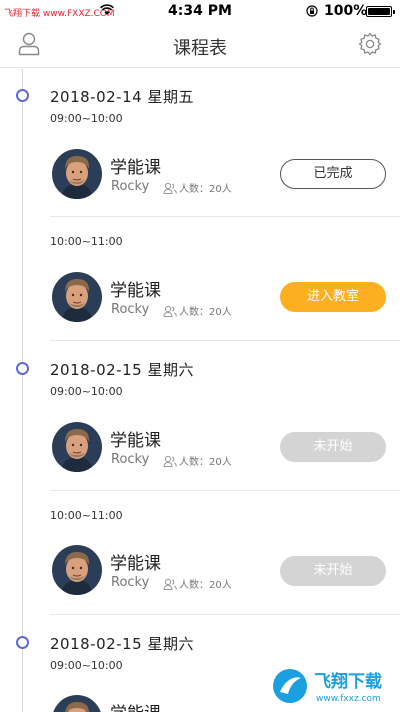 This screenshot has height=712, width=400. I want to click on nav-bar: 课程表, so click(200, 45).